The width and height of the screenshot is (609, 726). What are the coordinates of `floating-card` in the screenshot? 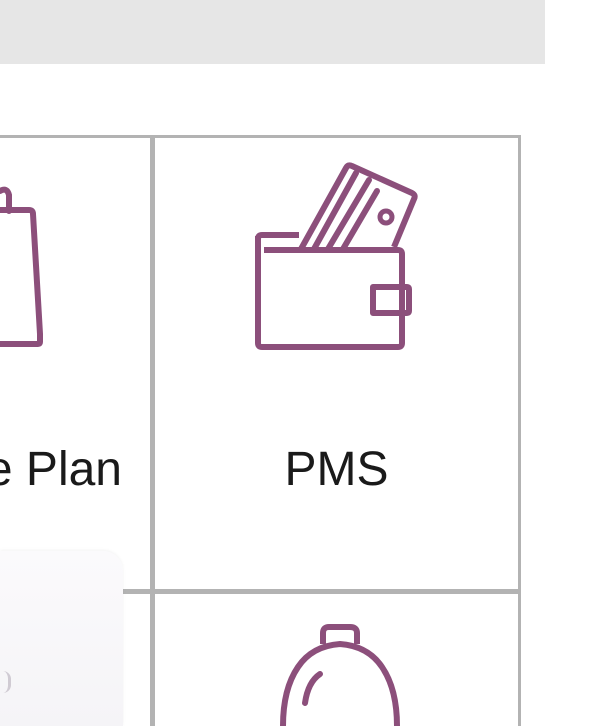 It's located at (61, 638).